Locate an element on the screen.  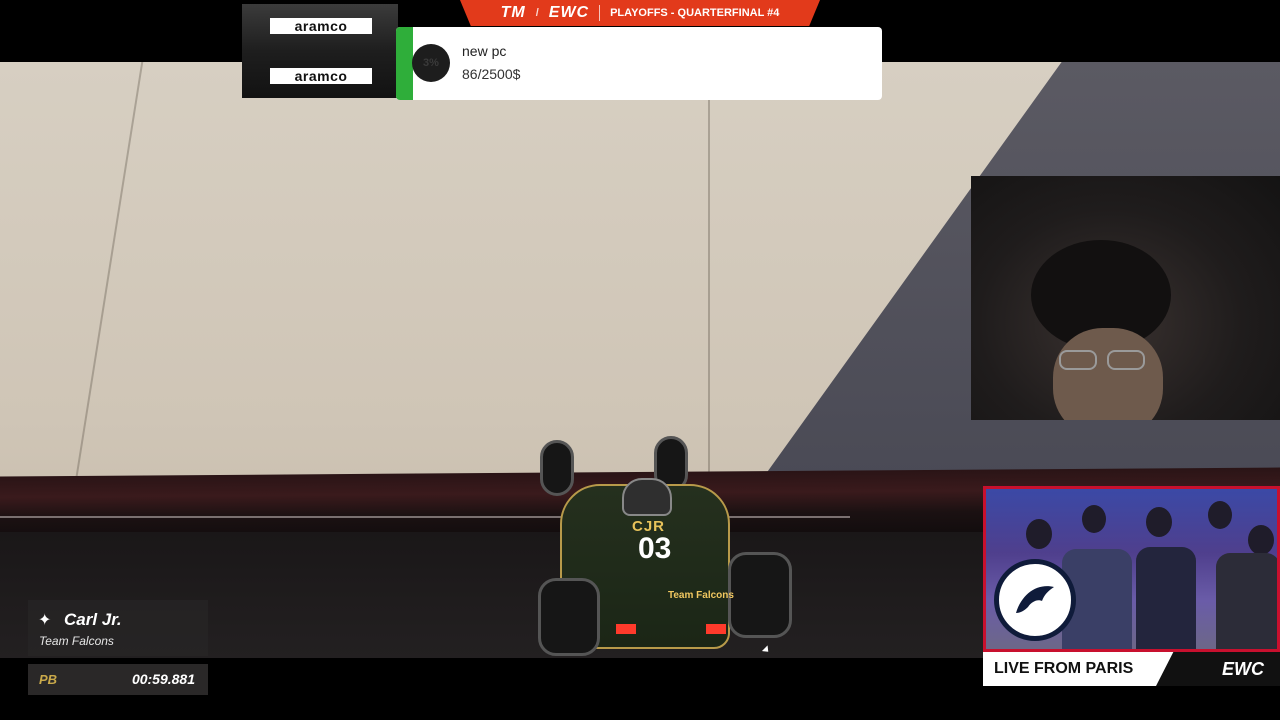
player-card: ✦ Carl Jr. Team Falcons is located at coordinates (118, 628).